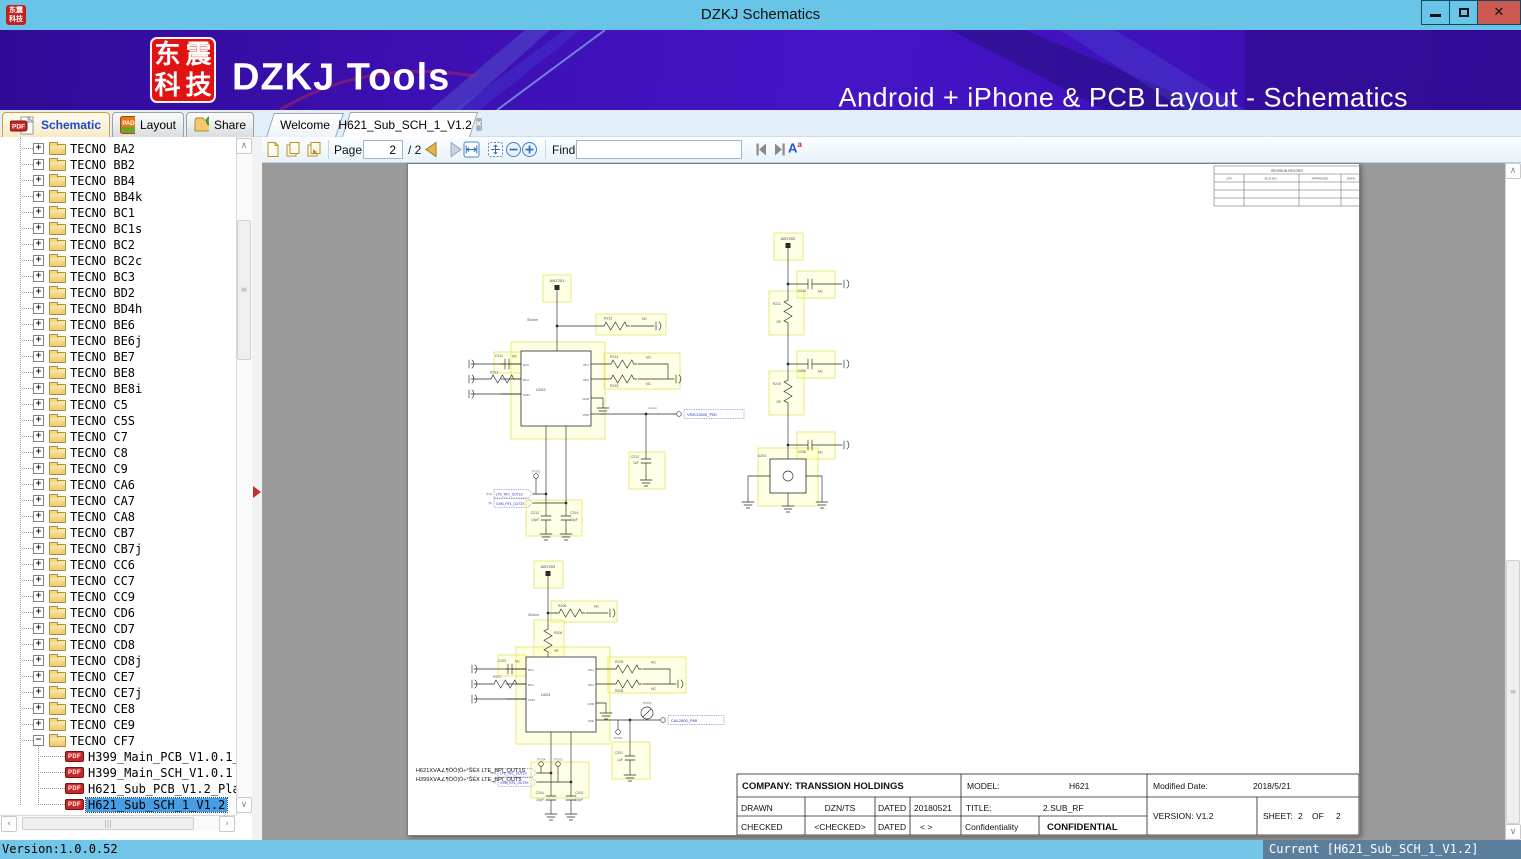 The image size is (1521, 859). Describe the element at coordinates (513, 149) in the screenshot. I see `zoom-out-button` at that location.